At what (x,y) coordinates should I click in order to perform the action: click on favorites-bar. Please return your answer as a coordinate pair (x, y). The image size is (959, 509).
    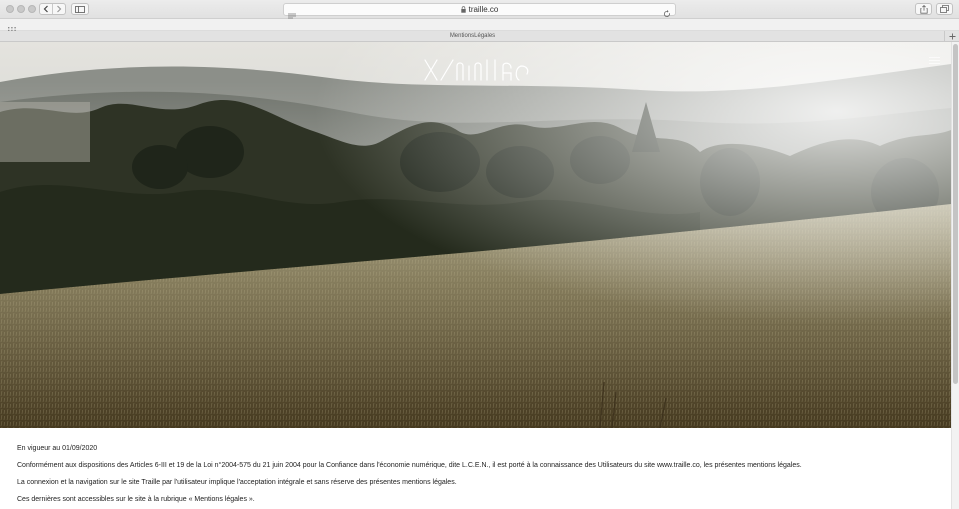
    Looking at the image, I should click on (479, 26).